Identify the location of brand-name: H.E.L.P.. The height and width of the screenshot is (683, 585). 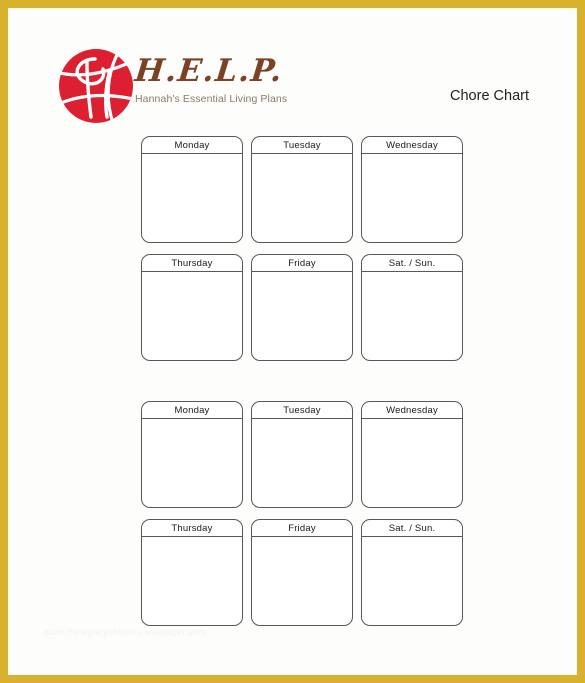
(209, 71).